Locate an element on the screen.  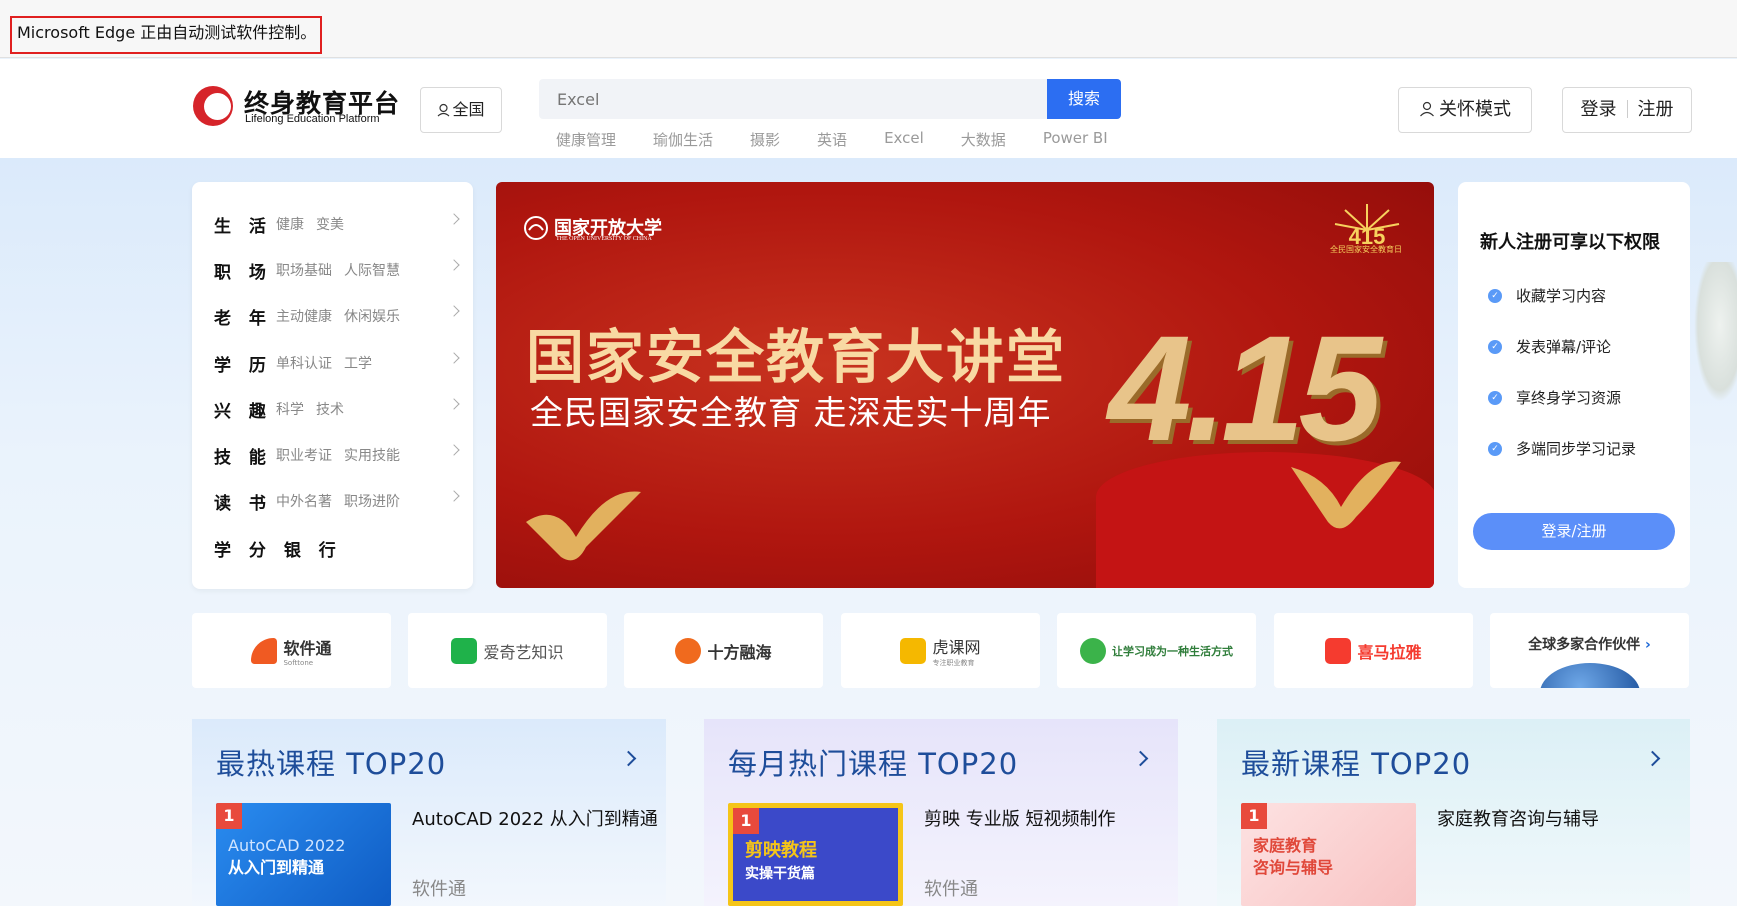
partner-iqiyi: 爱奇艺知识 is located at coordinates (507, 650).